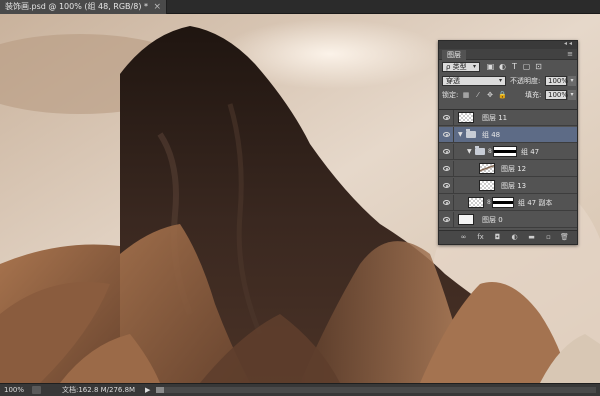  What do you see at coordinates (531, 237) in the screenshot?
I see `folder-icon: ▬` at bounding box center [531, 237].